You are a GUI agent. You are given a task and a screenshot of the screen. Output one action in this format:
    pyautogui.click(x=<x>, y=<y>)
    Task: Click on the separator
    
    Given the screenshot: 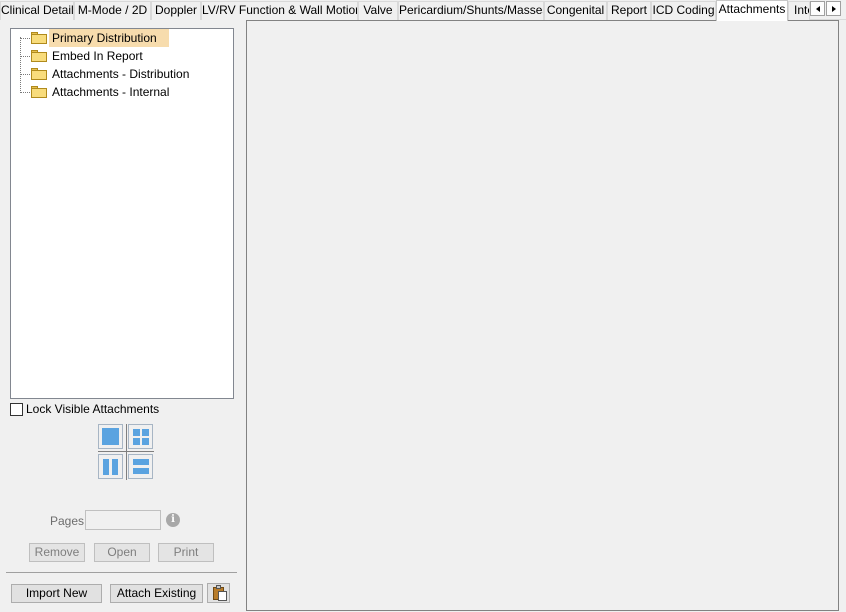 What is the action you would take?
    pyautogui.click(x=121, y=572)
    